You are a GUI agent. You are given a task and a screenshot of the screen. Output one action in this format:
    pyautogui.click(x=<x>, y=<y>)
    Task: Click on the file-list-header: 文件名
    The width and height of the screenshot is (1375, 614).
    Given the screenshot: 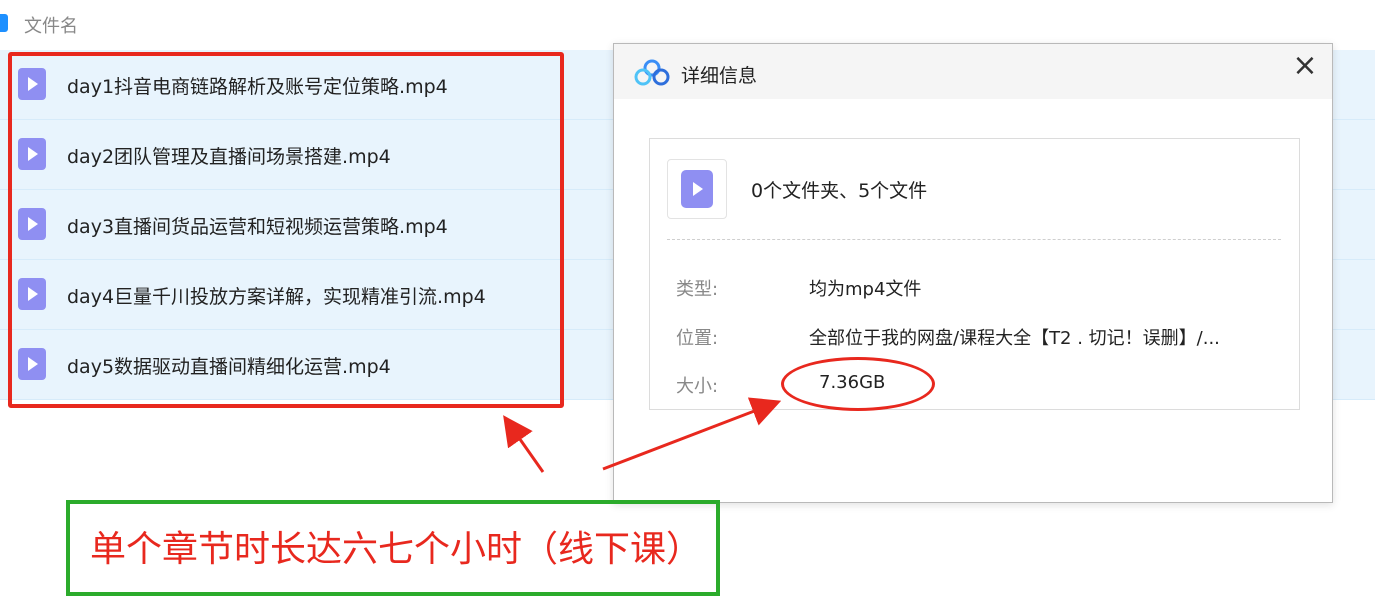 What is the action you would take?
    pyautogui.click(x=687, y=23)
    